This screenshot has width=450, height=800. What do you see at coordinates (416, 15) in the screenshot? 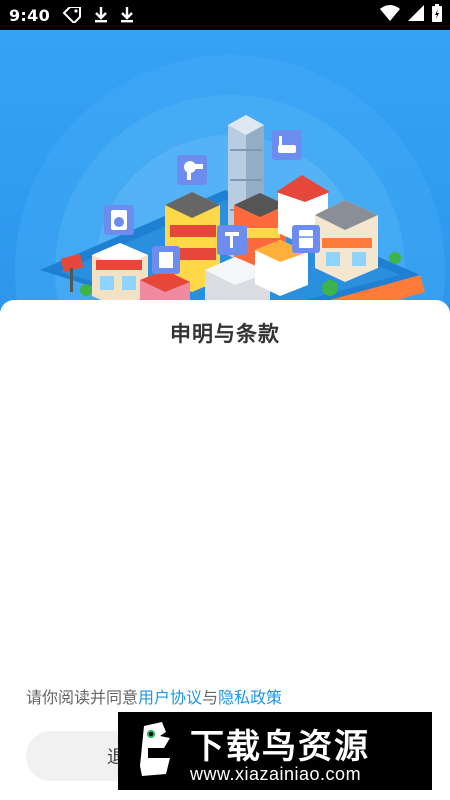
I see `signal-icon` at bounding box center [416, 15].